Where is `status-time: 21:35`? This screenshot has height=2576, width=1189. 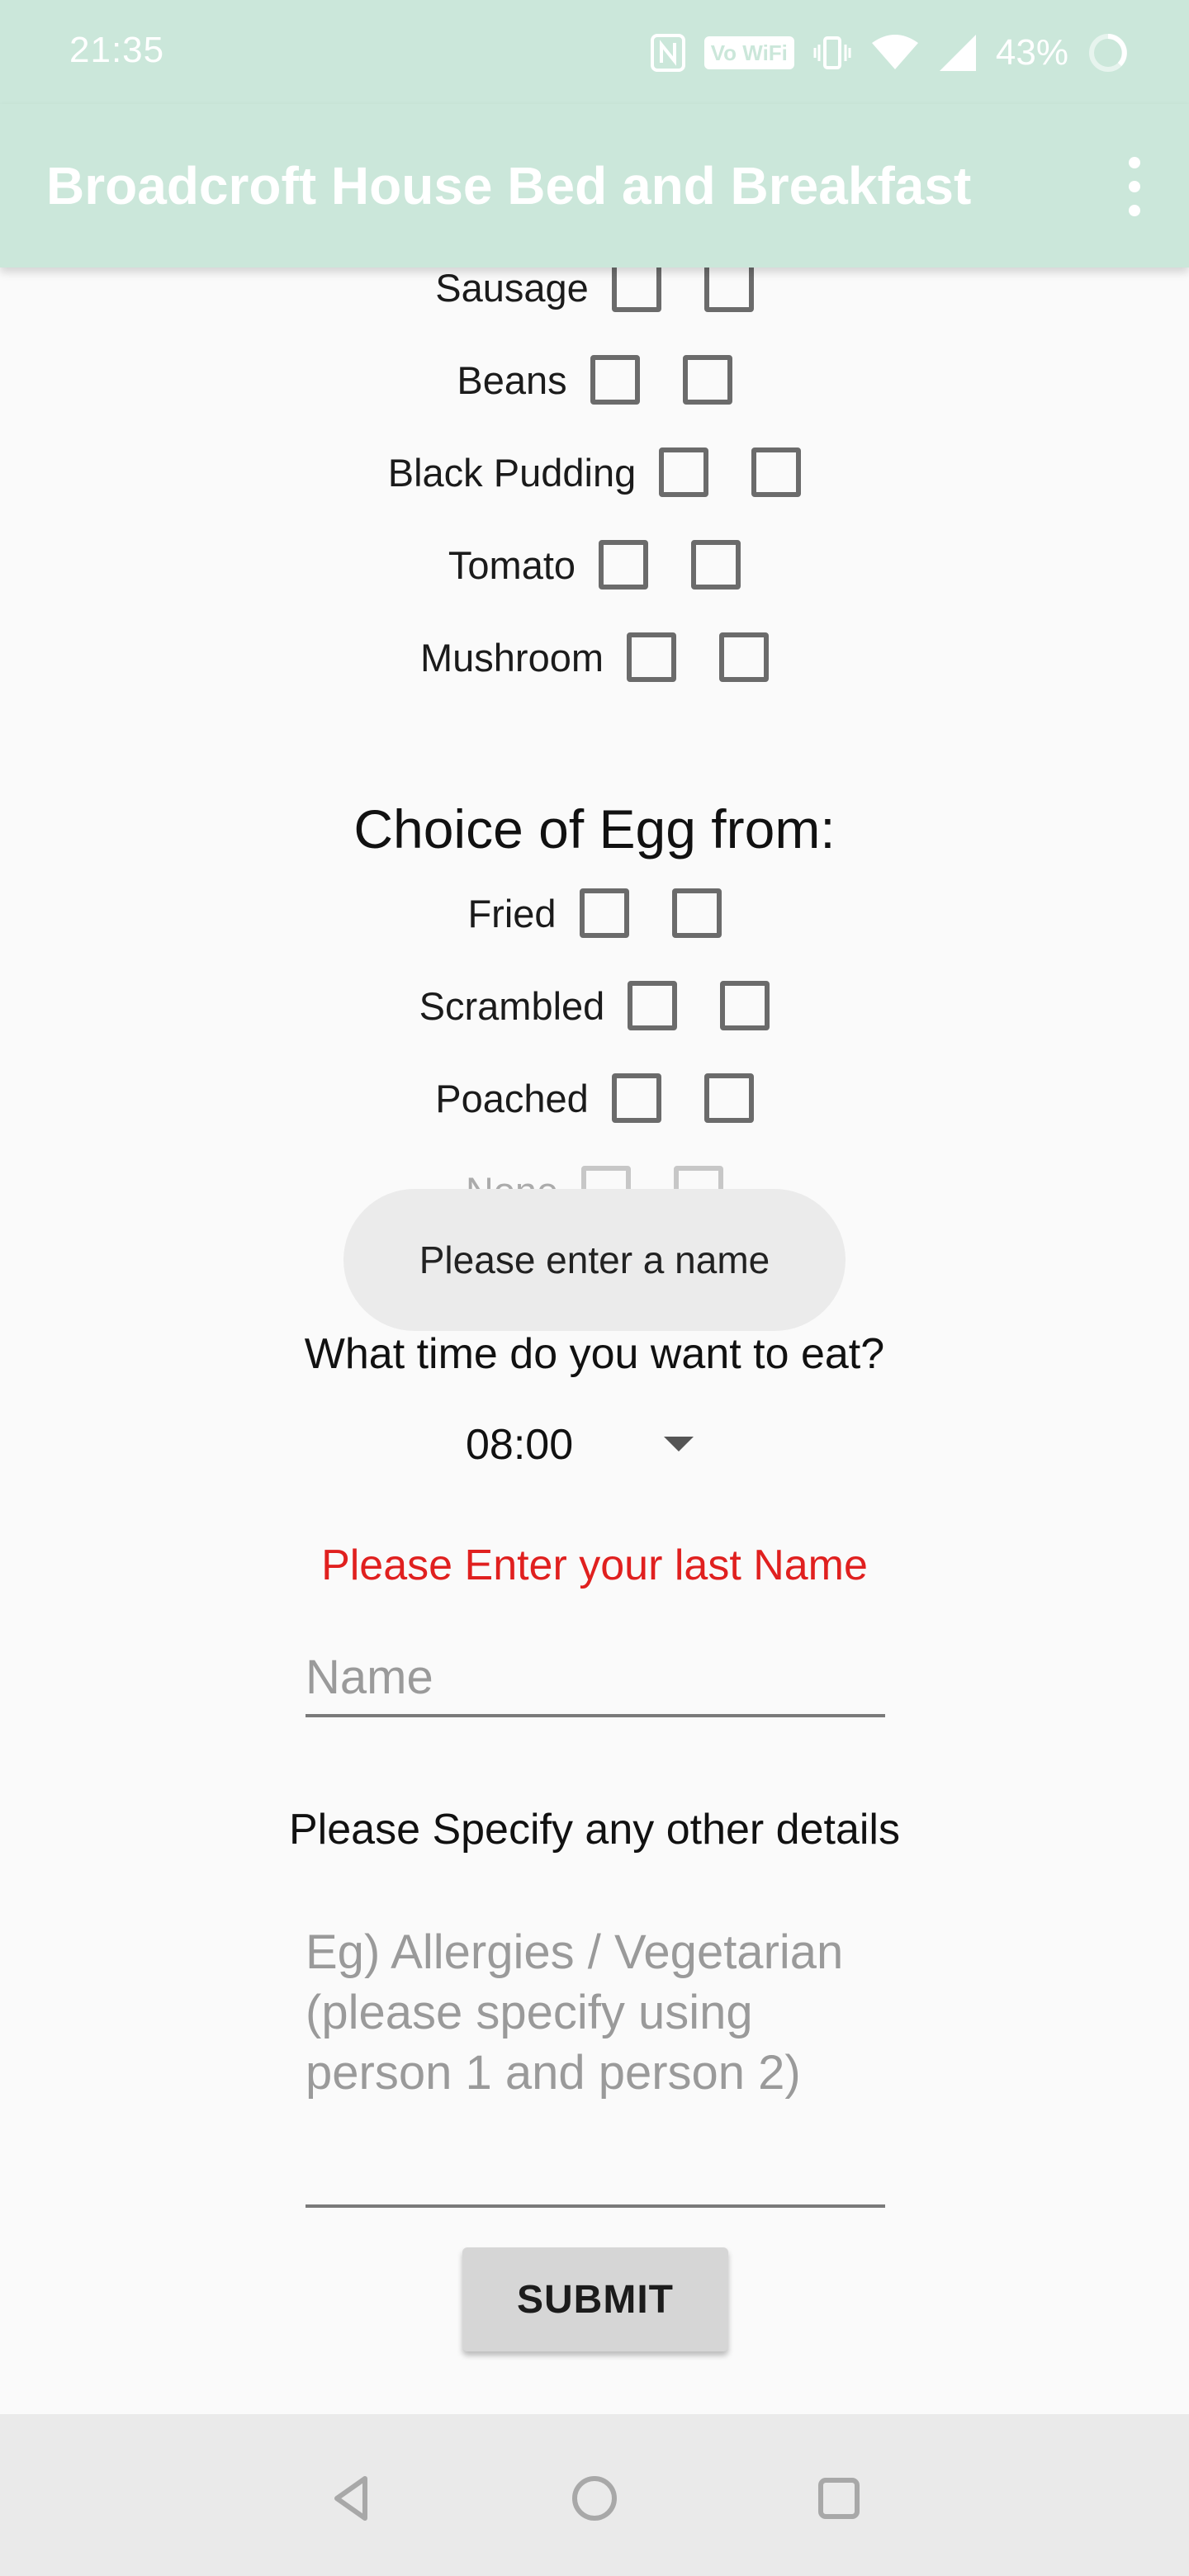
status-time: 21:35 is located at coordinates (117, 50).